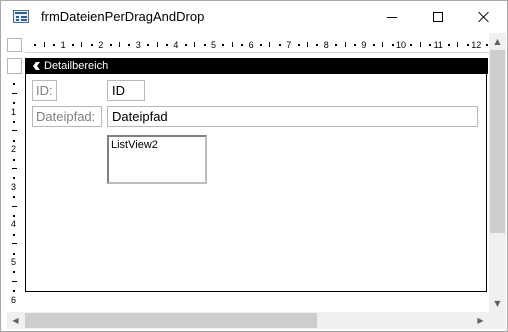 The image size is (508, 332). Describe the element at coordinates (401, 45) in the screenshot. I see `ruler-number: 10` at that location.